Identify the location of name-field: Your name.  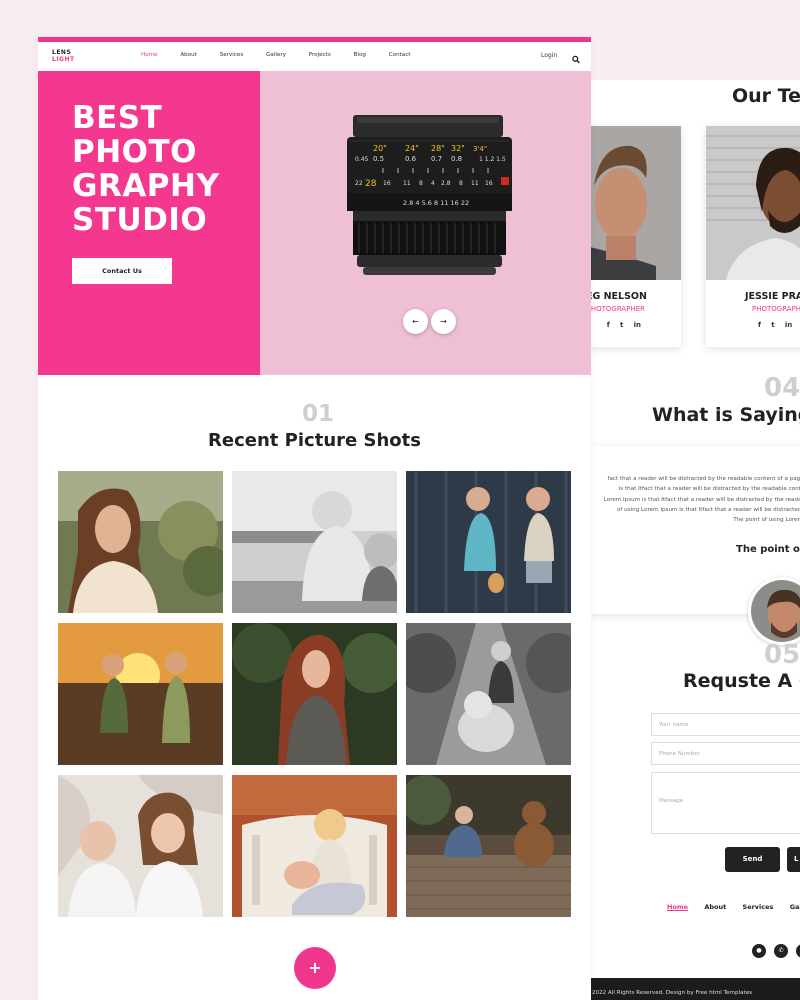
(725, 724).